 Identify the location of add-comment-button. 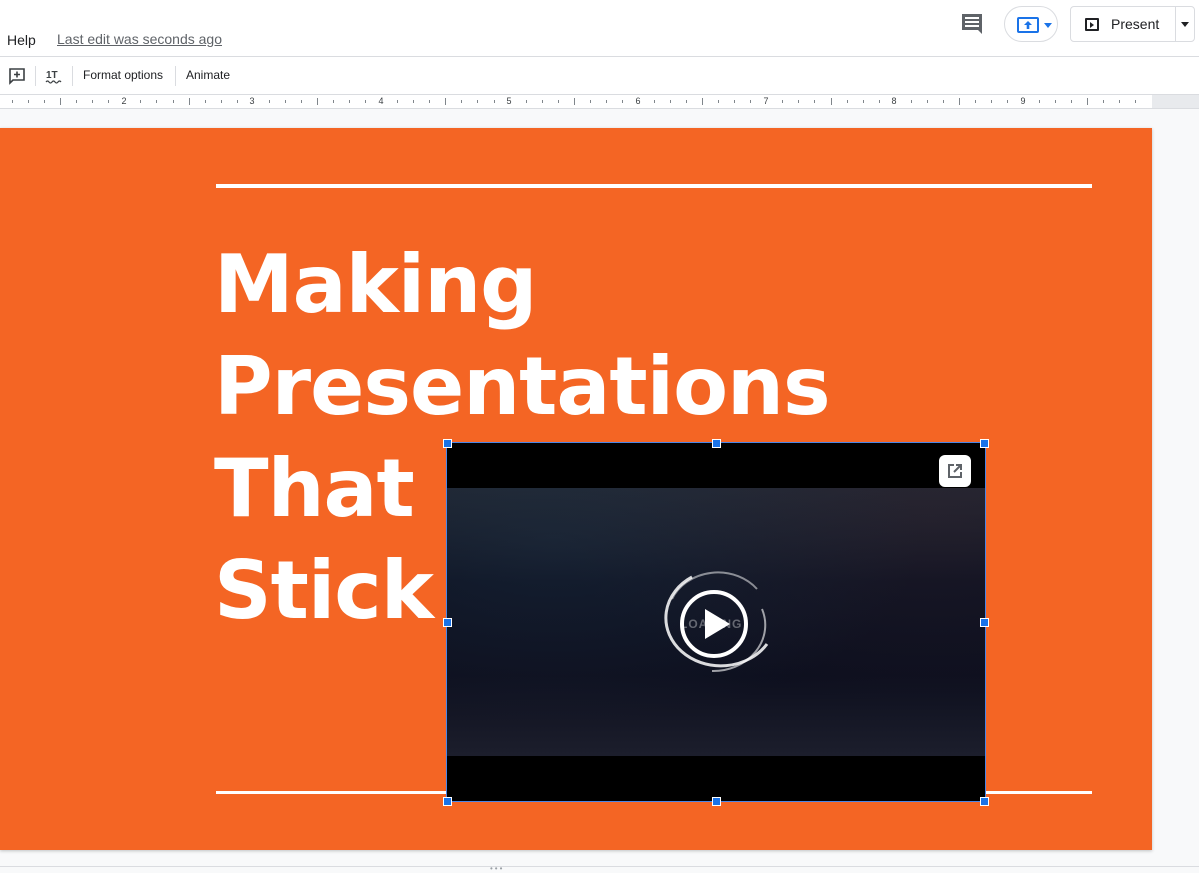
(17, 76).